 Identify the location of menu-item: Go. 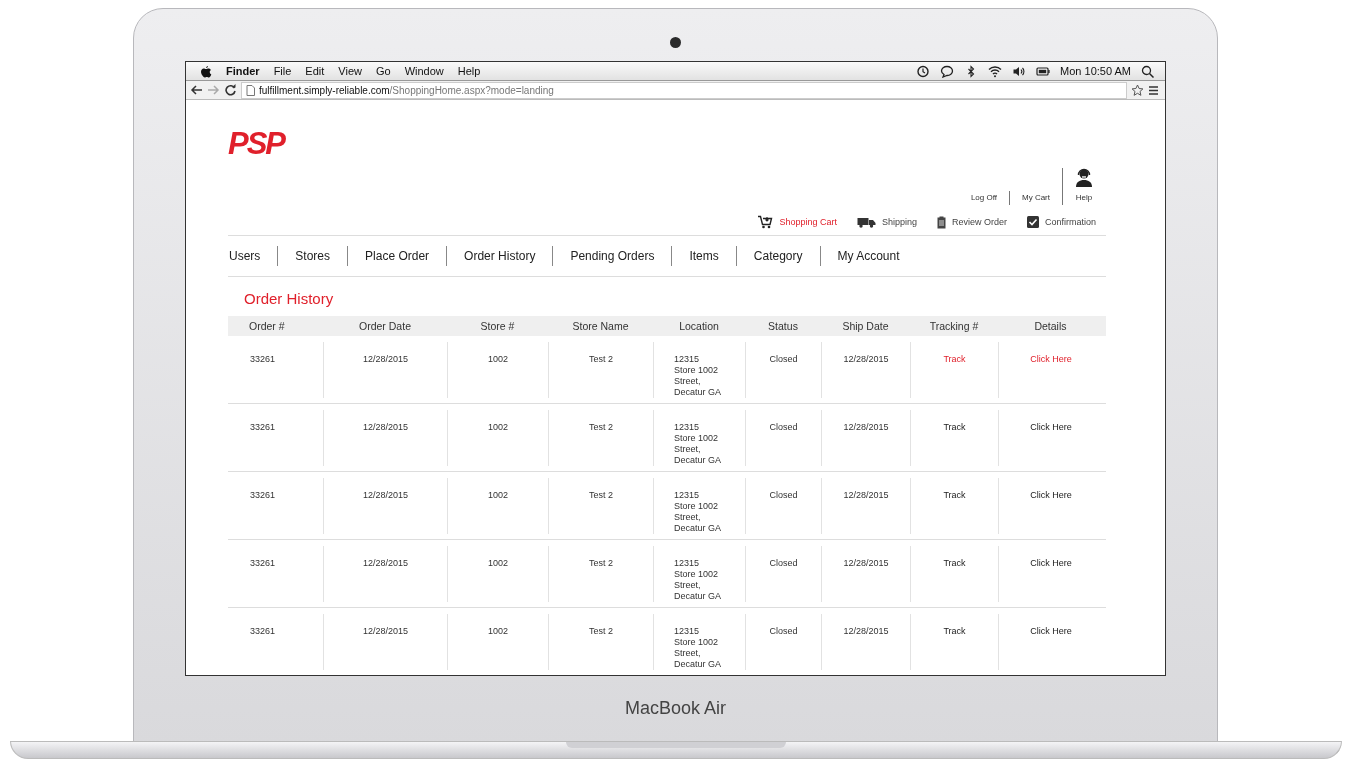
(383, 71).